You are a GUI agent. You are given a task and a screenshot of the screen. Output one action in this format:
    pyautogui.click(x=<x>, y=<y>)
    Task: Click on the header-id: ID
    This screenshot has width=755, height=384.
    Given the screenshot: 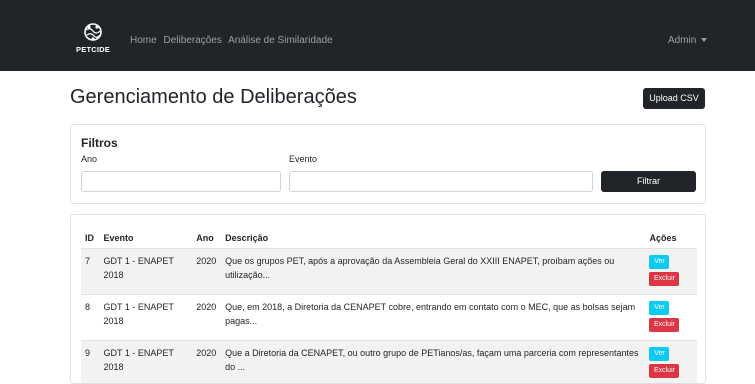 What is the action you would take?
    pyautogui.click(x=90, y=238)
    